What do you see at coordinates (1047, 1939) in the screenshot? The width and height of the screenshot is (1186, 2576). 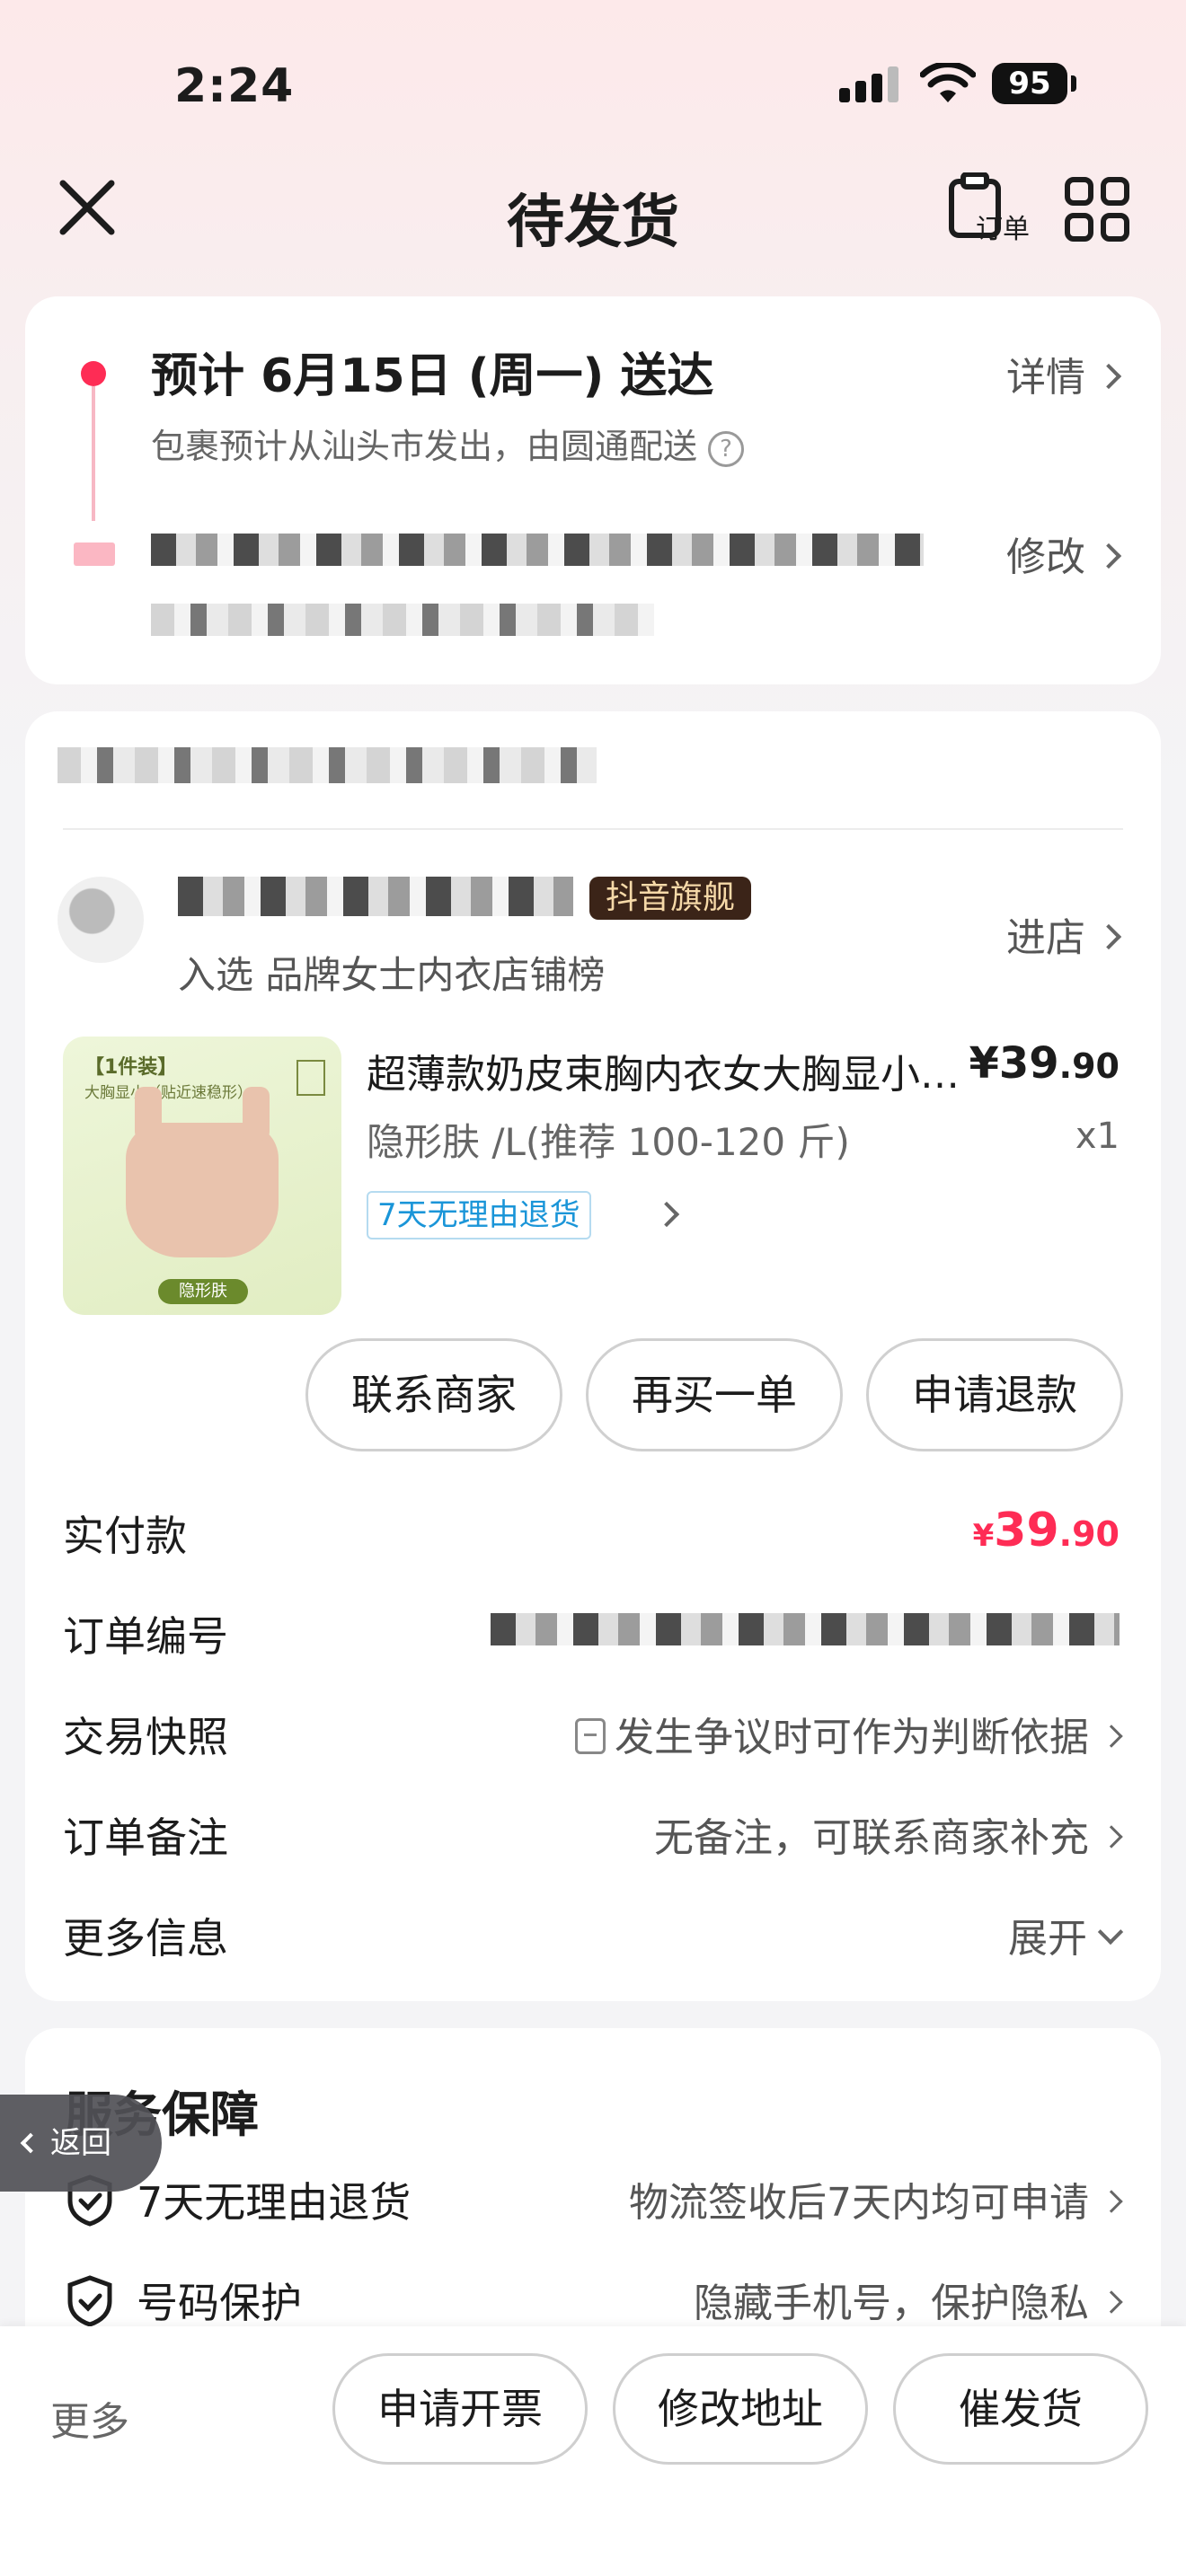 I see `expand-text: 展开` at bounding box center [1047, 1939].